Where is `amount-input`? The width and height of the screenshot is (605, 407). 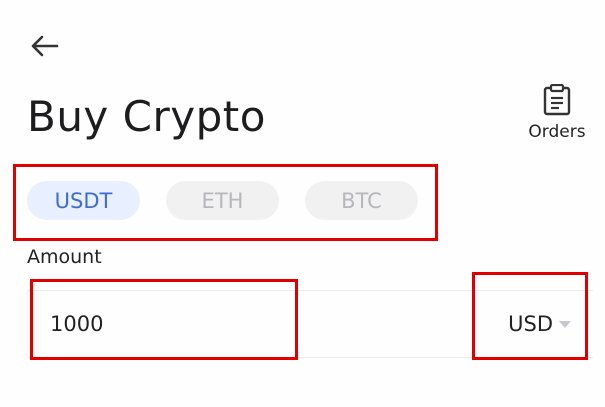 amount-input is located at coordinates (180, 324).